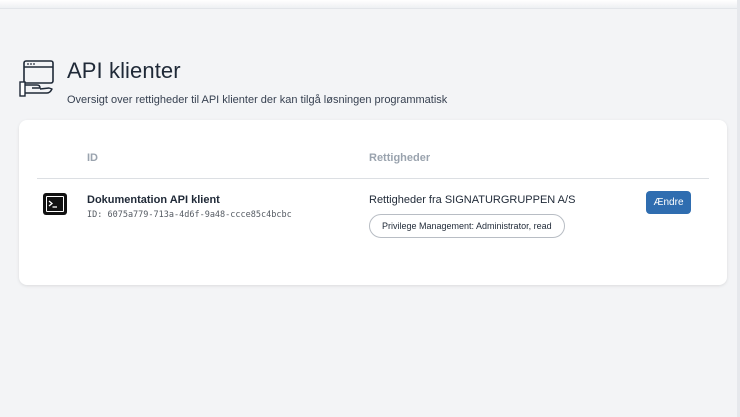 The width and height of the screenshot is (740, 417). What do you see at coordinates (668, 202) in the screenshot?
I see `edit-button: Ændre` at bounding box center [668, 202].